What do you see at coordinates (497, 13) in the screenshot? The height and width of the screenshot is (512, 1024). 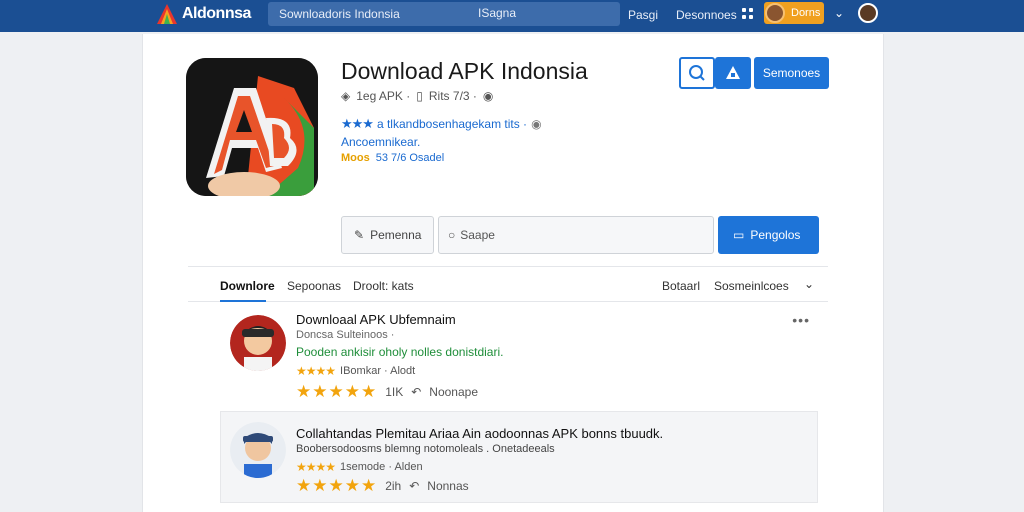 I see `search-submit: ISagna` at bounding box center [497, 13].